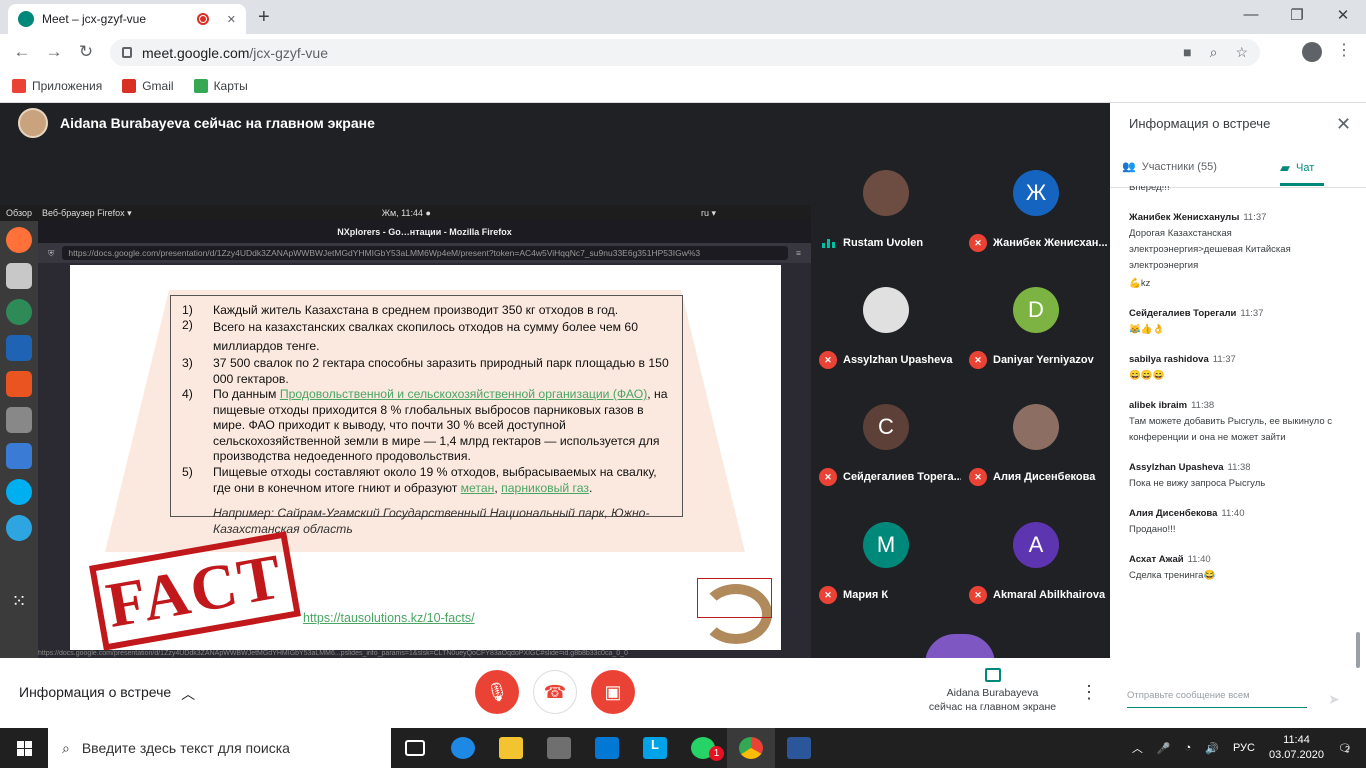 Image resolution: width=1366 pixels, height=768 pixels. What do you see at coordinates (264, 17) in the screenshot?
I see `new-tab-button: +` at bounding box center [264, 17].